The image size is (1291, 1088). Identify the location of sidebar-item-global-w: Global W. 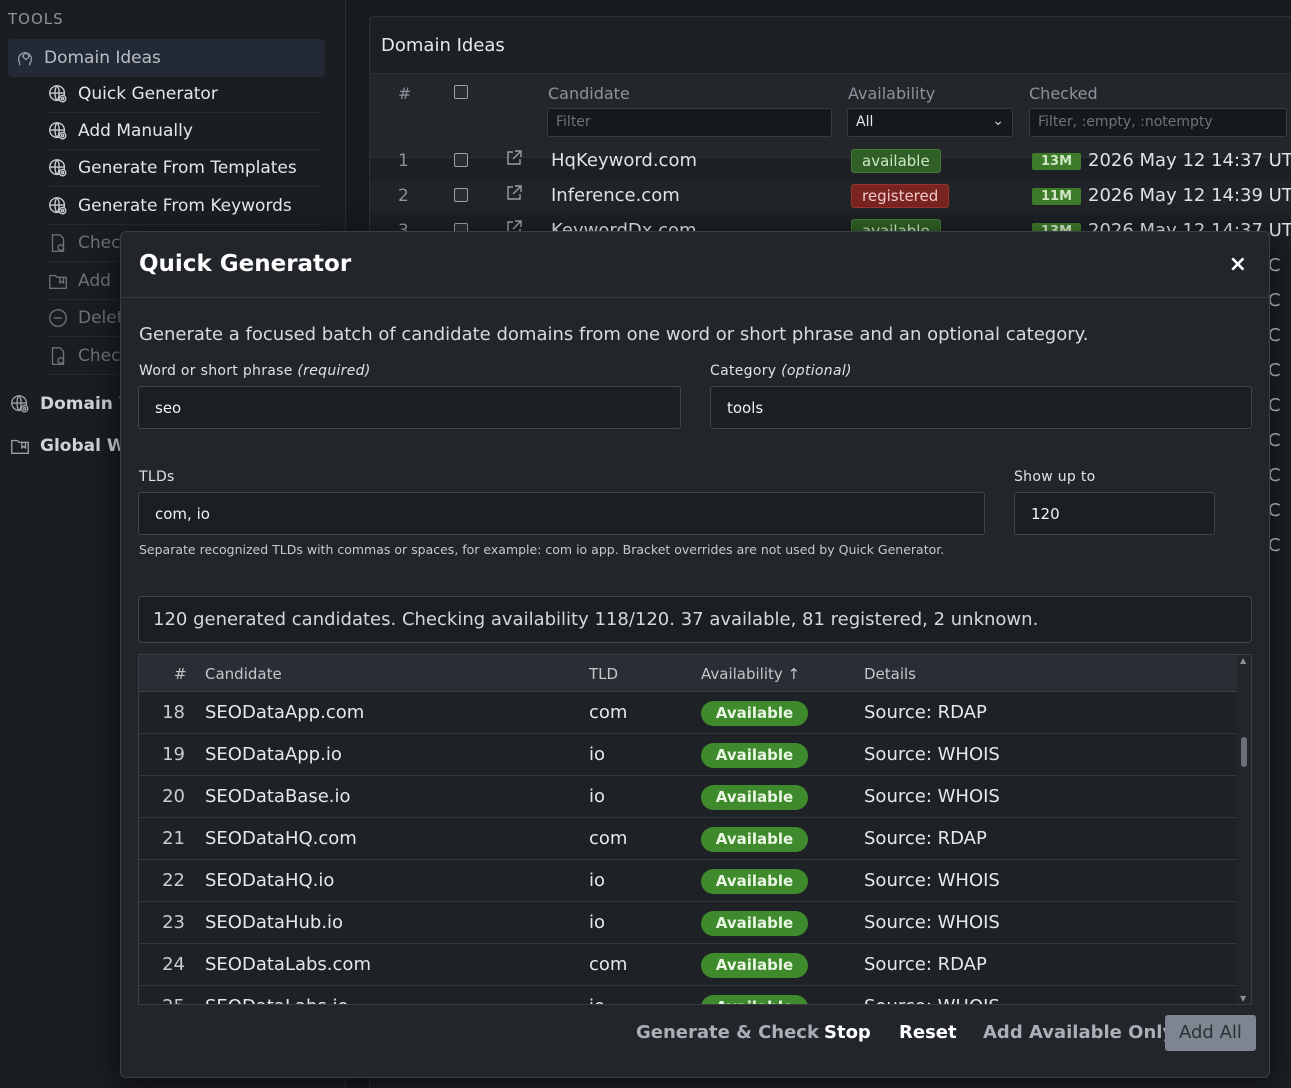
(67, 446).